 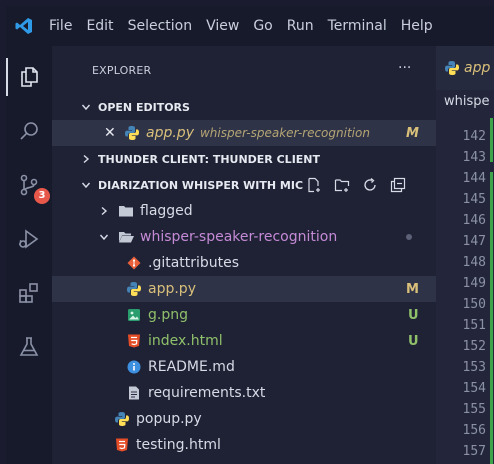 I want to click on folder-icon, so click(x=126, y=211).